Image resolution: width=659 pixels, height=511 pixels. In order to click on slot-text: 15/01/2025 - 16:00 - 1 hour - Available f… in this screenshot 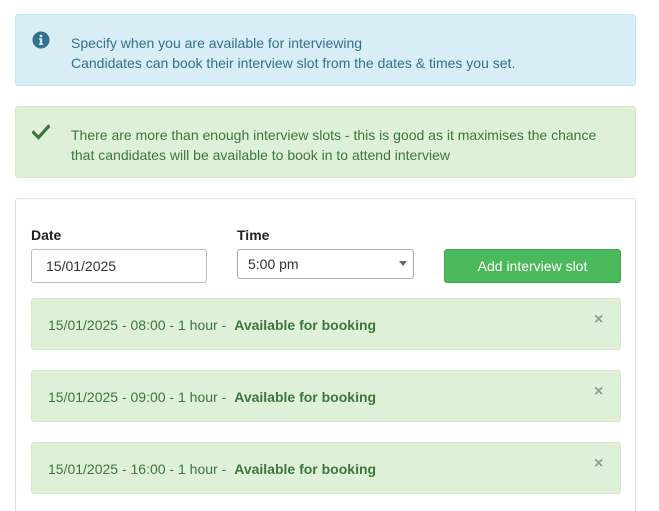, I will do `click(212, 469)`.